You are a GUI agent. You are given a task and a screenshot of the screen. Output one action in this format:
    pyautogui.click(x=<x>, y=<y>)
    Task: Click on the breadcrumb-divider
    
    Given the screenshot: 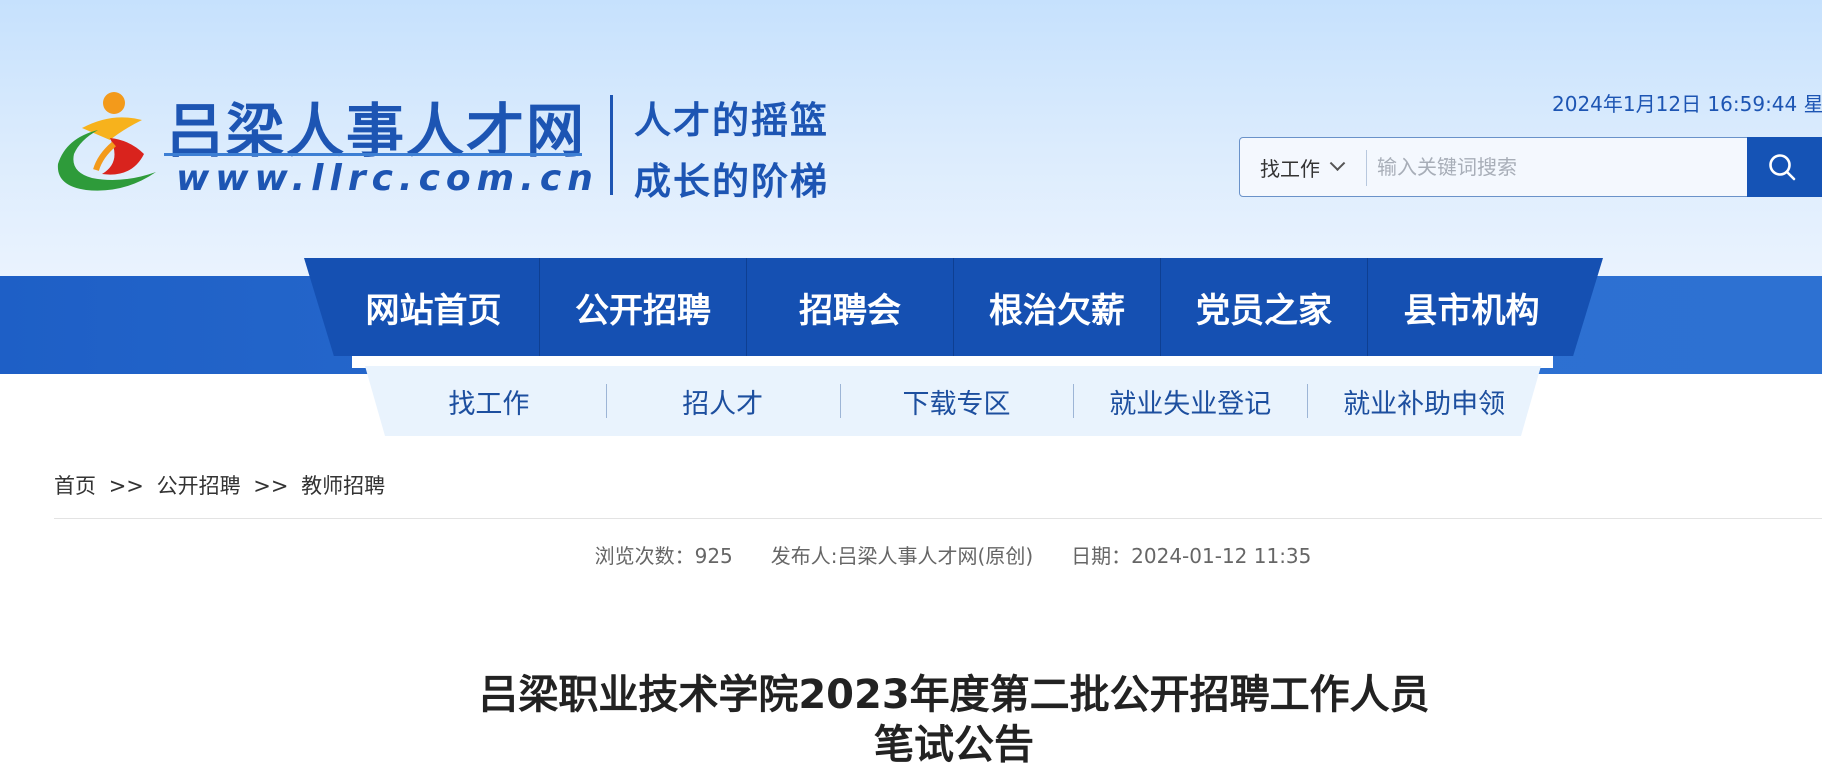 What is the action you would take?
    pyautogui.click(x=938, y=518)
    